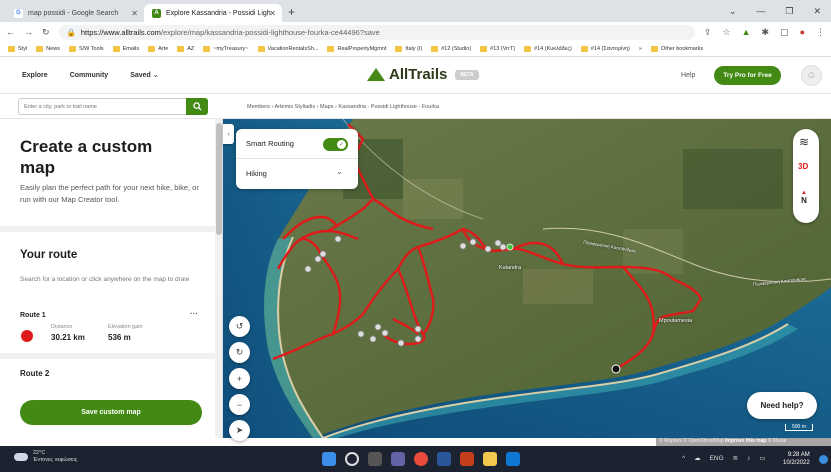 This screenshot has width=831, height=472. What do you see at coordinates (747, 75) in the screenshot?
I see `try-pro-button: Try Pro for Free` at bounding box center [747, 75].